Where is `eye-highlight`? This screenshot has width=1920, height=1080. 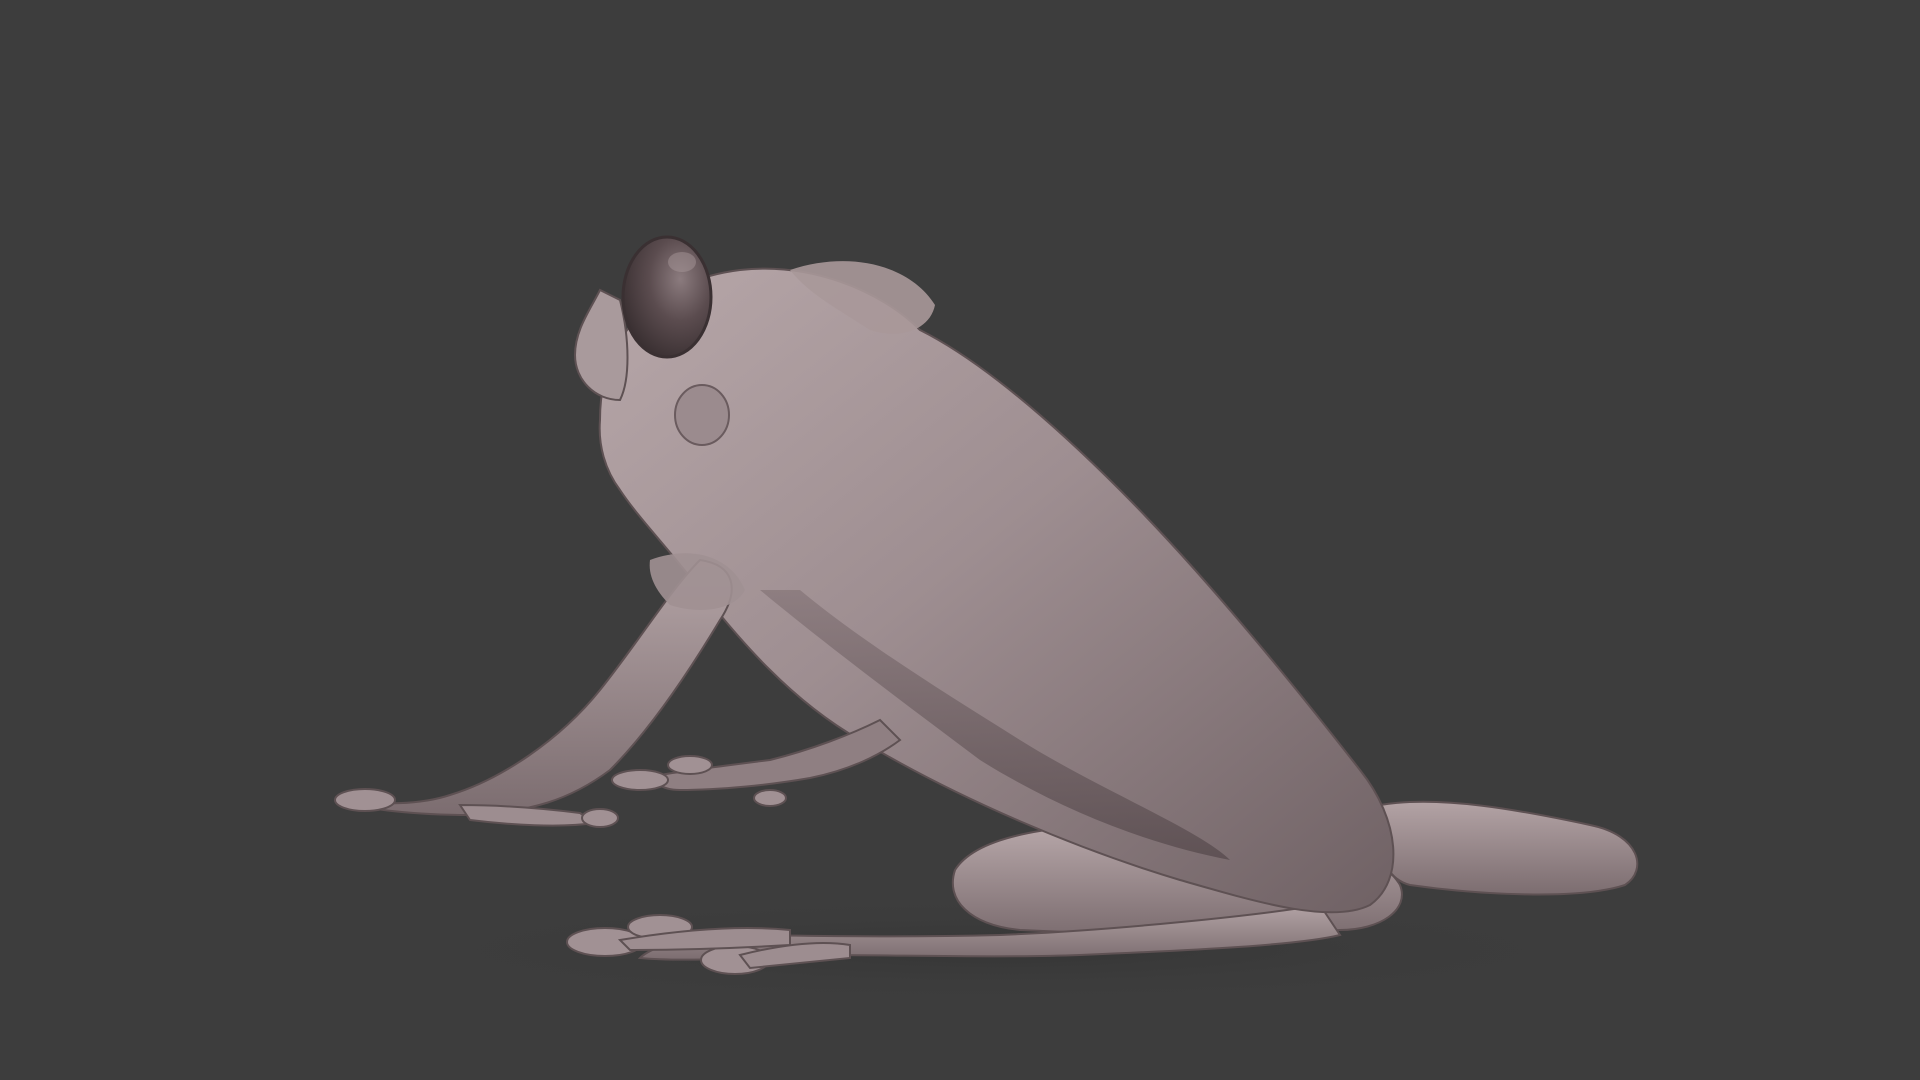 eye-highlight is located at coordinates (682, 262).